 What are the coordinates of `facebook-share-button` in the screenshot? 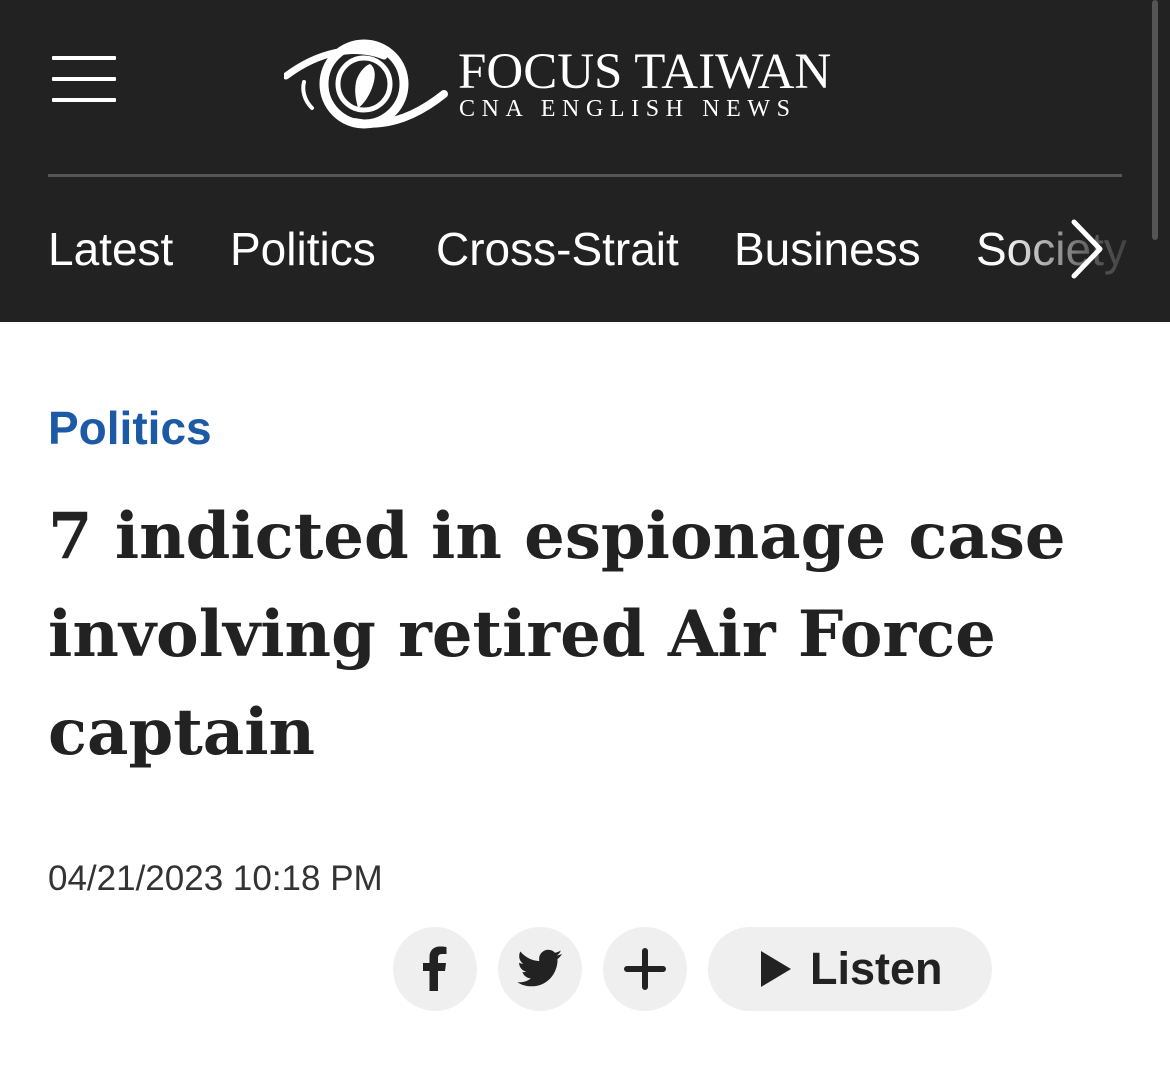 It's located at (435, 969).